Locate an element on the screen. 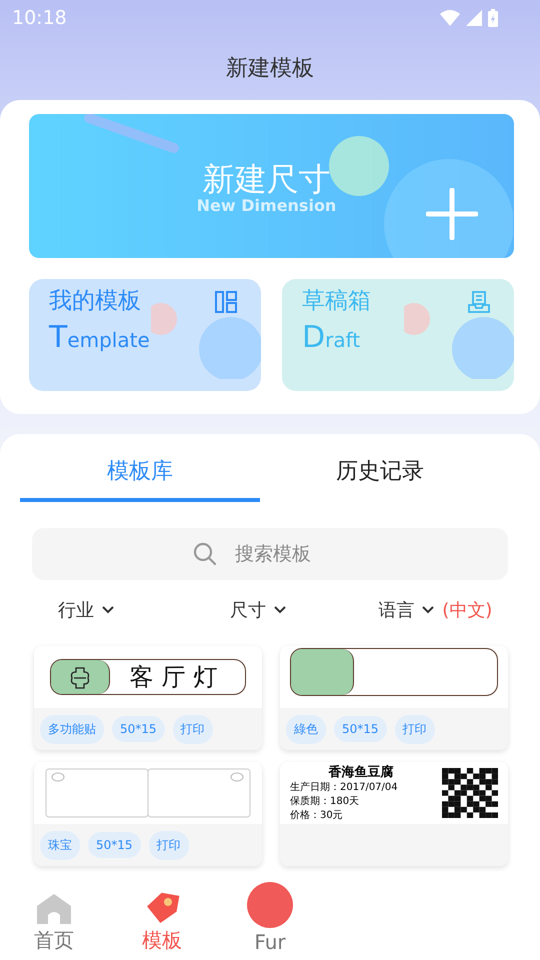 This screenshot has height=960, width=540. label-text: 价格：30元 is located at coordinates (317, 816).